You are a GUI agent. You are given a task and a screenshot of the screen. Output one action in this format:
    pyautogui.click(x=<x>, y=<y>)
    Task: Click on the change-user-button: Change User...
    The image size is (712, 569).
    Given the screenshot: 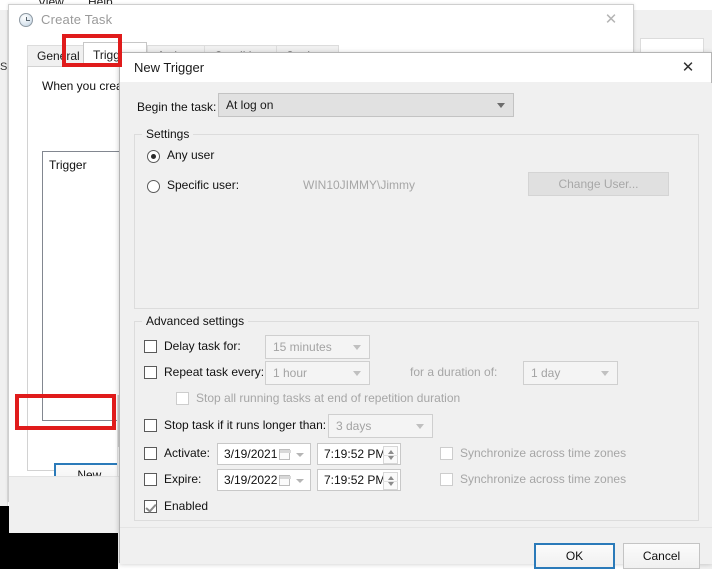 What is the action you would take?
    pyautogui.click(x=598, y=184)
    